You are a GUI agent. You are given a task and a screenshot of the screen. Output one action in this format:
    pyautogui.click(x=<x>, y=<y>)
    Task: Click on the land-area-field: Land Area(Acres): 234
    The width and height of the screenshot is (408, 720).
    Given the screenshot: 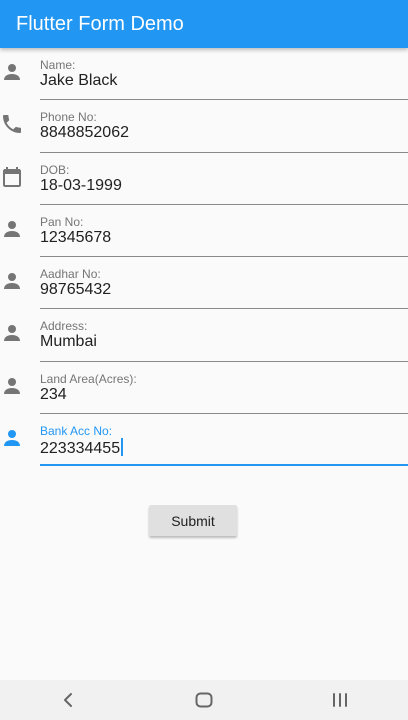 What is the action you would take?
    pyautogui.click(x=204, y=388)
    